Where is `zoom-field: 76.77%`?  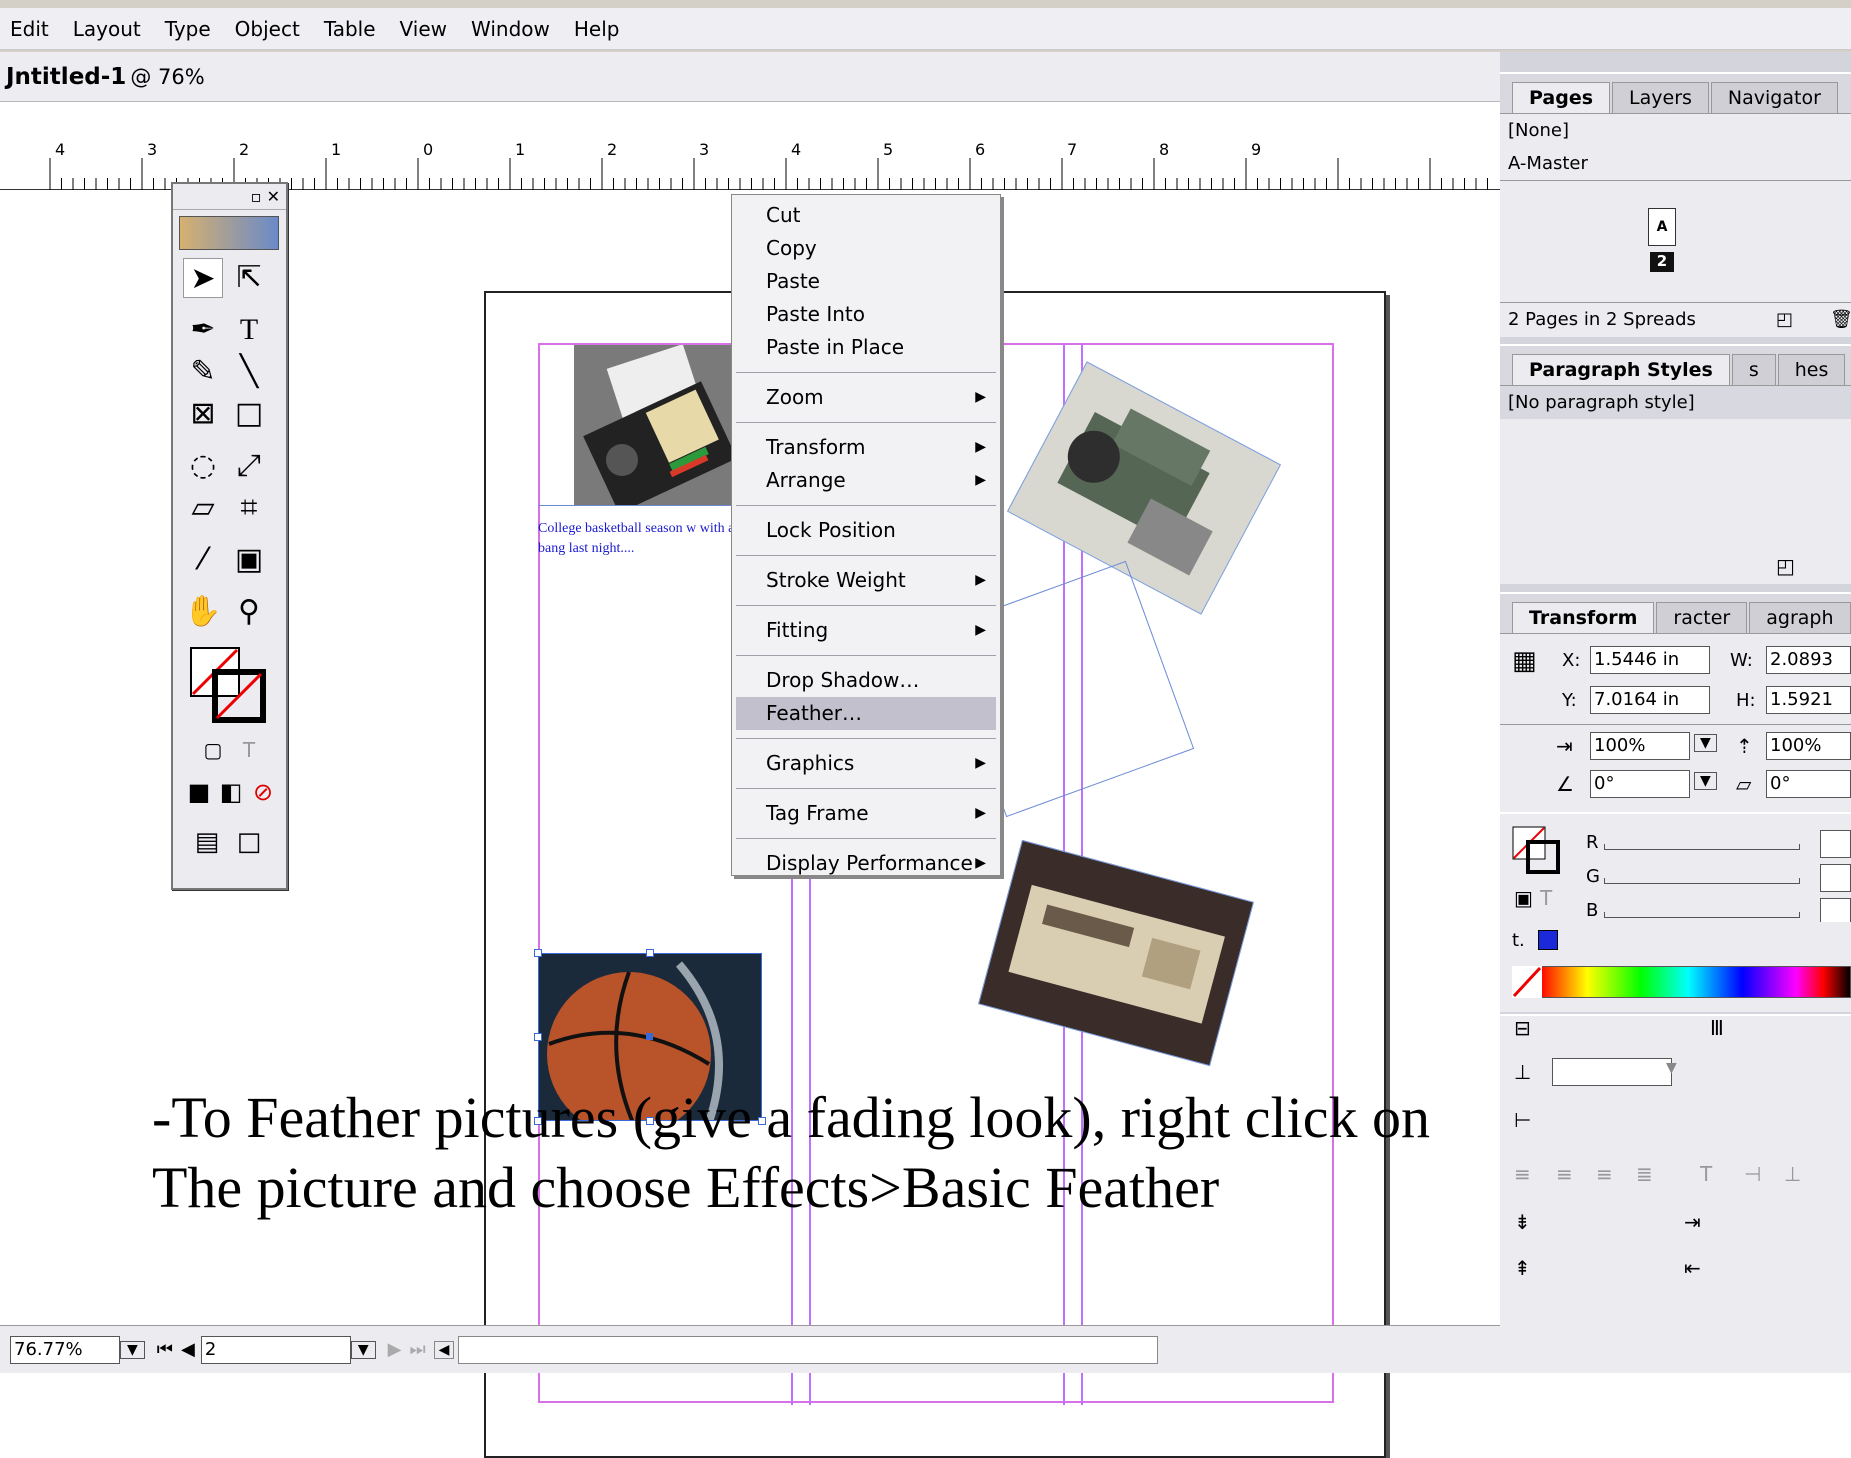 zoom-field: 76.77% is located at coordinates (65, 1349).